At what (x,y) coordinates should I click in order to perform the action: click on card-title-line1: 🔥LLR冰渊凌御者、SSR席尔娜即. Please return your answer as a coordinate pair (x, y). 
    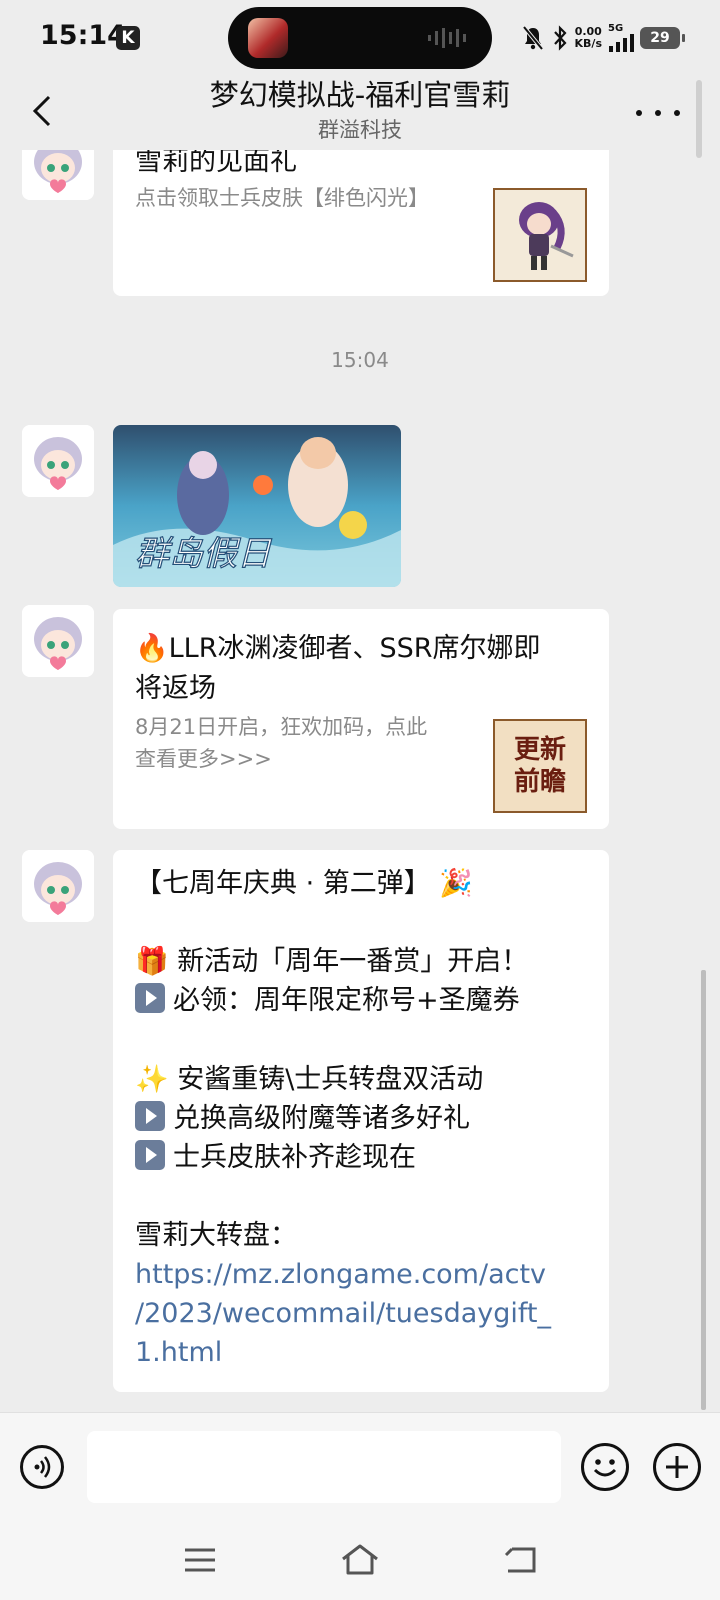
    Looking at the image, I should click on (338, 648).